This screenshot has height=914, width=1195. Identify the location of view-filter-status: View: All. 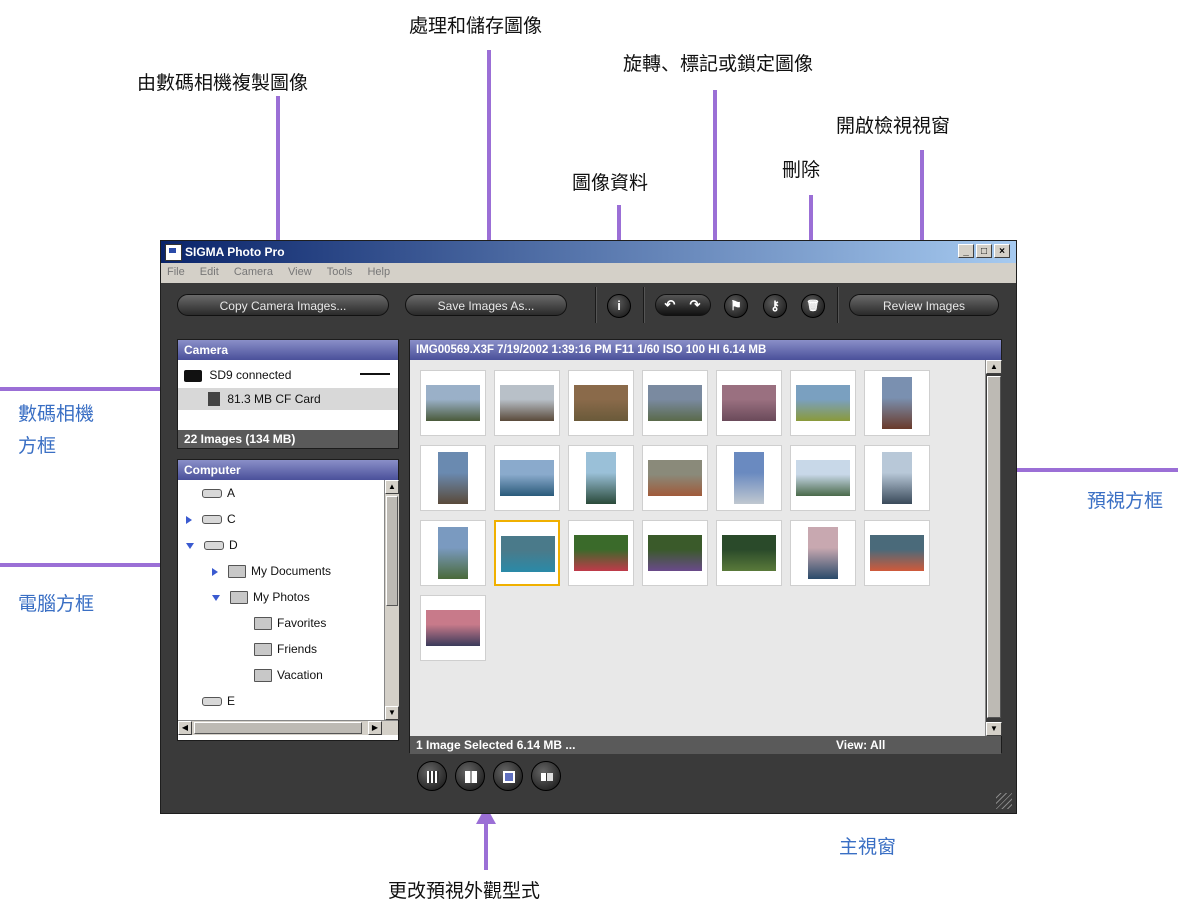
(860, 745).